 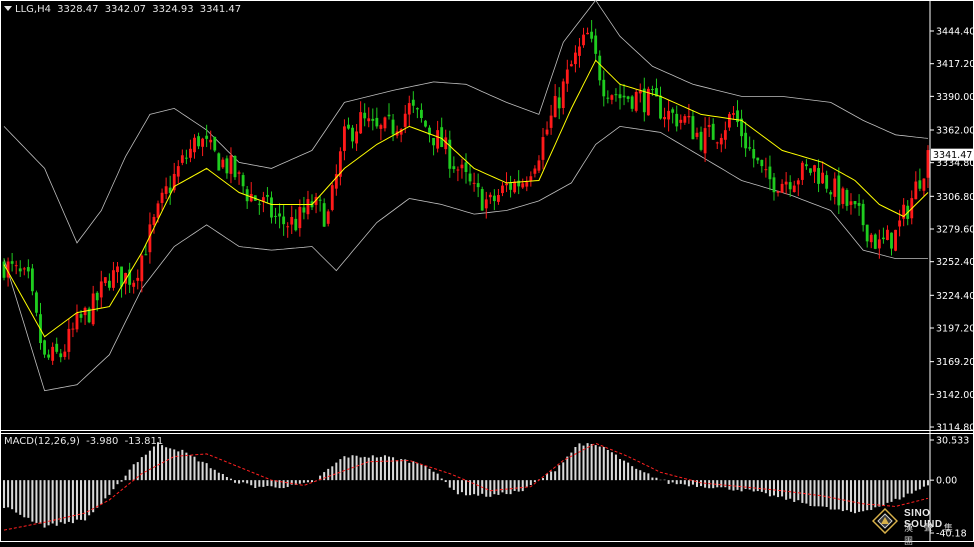 I want to click on price-tick-label: 3444.40, so click(x=955, y=32).